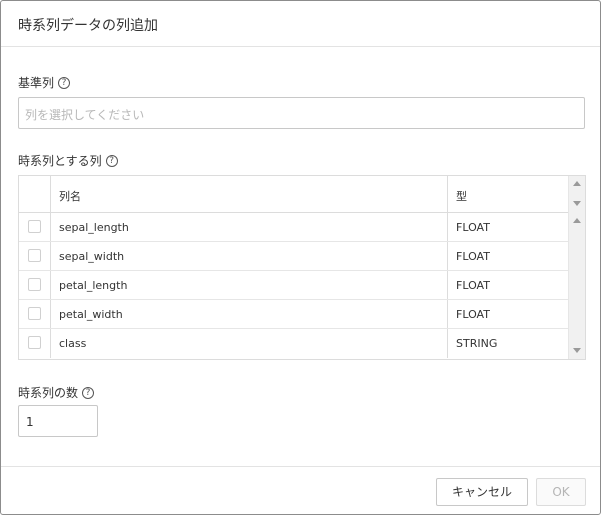 Image resolution: width=601 pixels, height=515 pixels. What do you see at coordinates (461, 196) in the screenshot?
I see `column-type-header: 型` at bounding box center [461, 196].